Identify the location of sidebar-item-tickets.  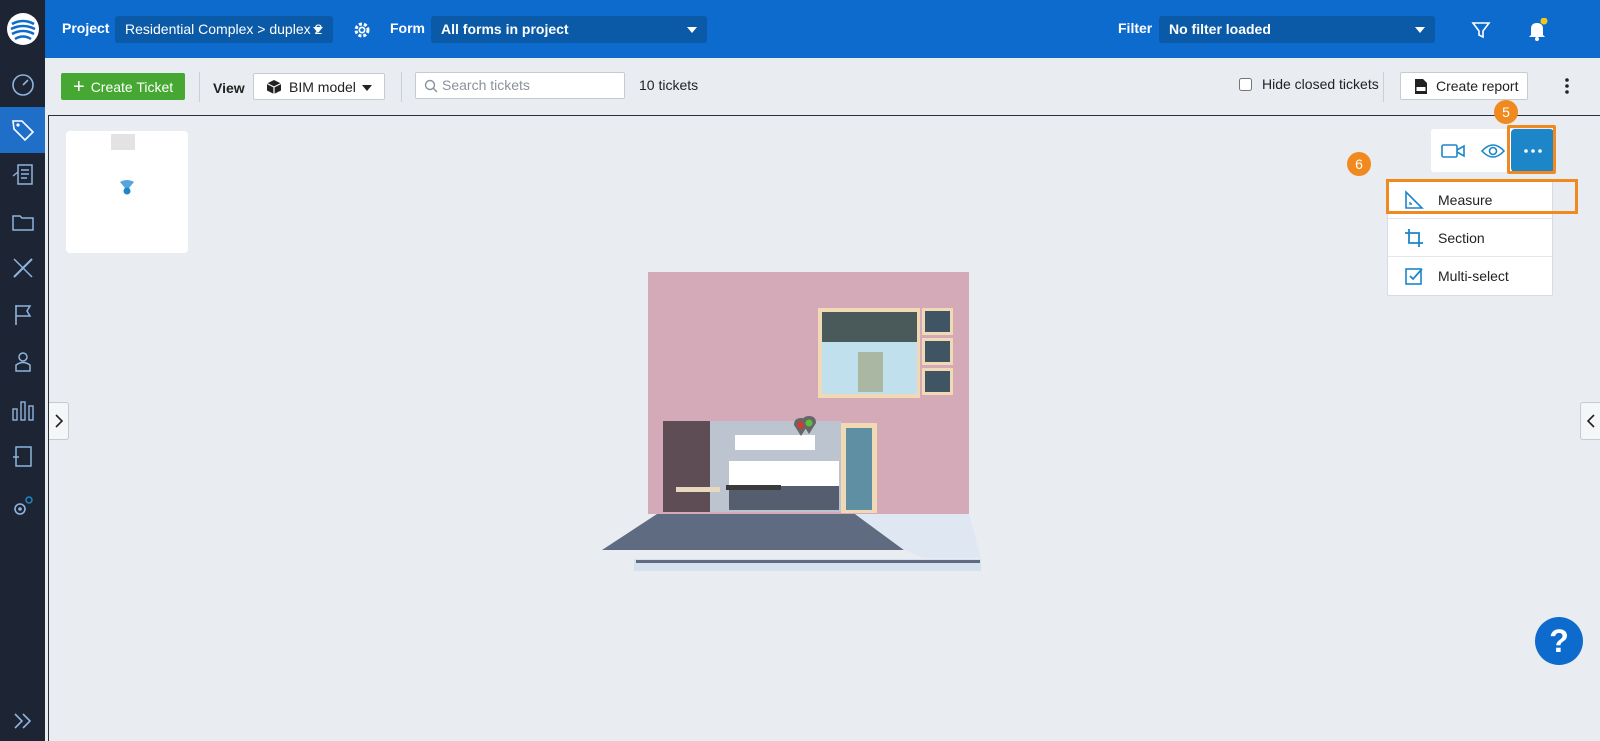
(22, 130).